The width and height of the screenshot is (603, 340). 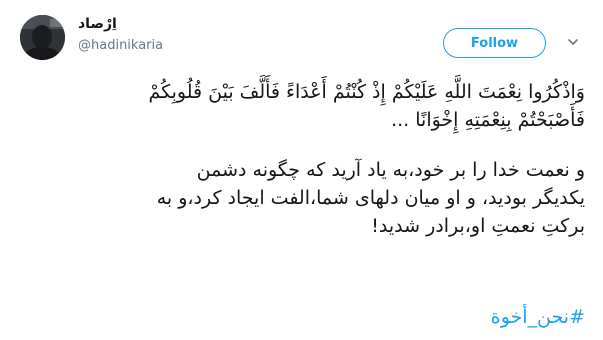 I want to click on author-display-name: اِرْصاد, so click(x=97, y=24).